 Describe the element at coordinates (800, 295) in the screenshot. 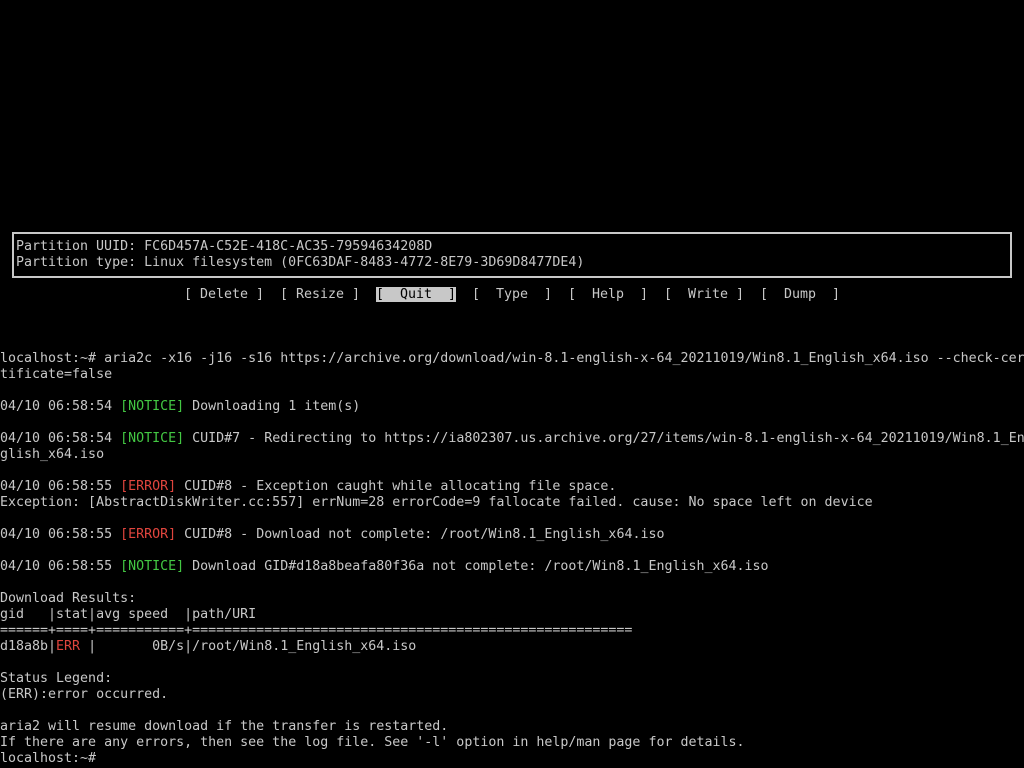

I see `menu-dump-button: [ Dump ]` at that location.